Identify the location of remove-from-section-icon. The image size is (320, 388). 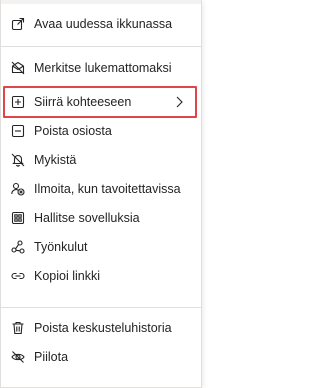
(18, 131).